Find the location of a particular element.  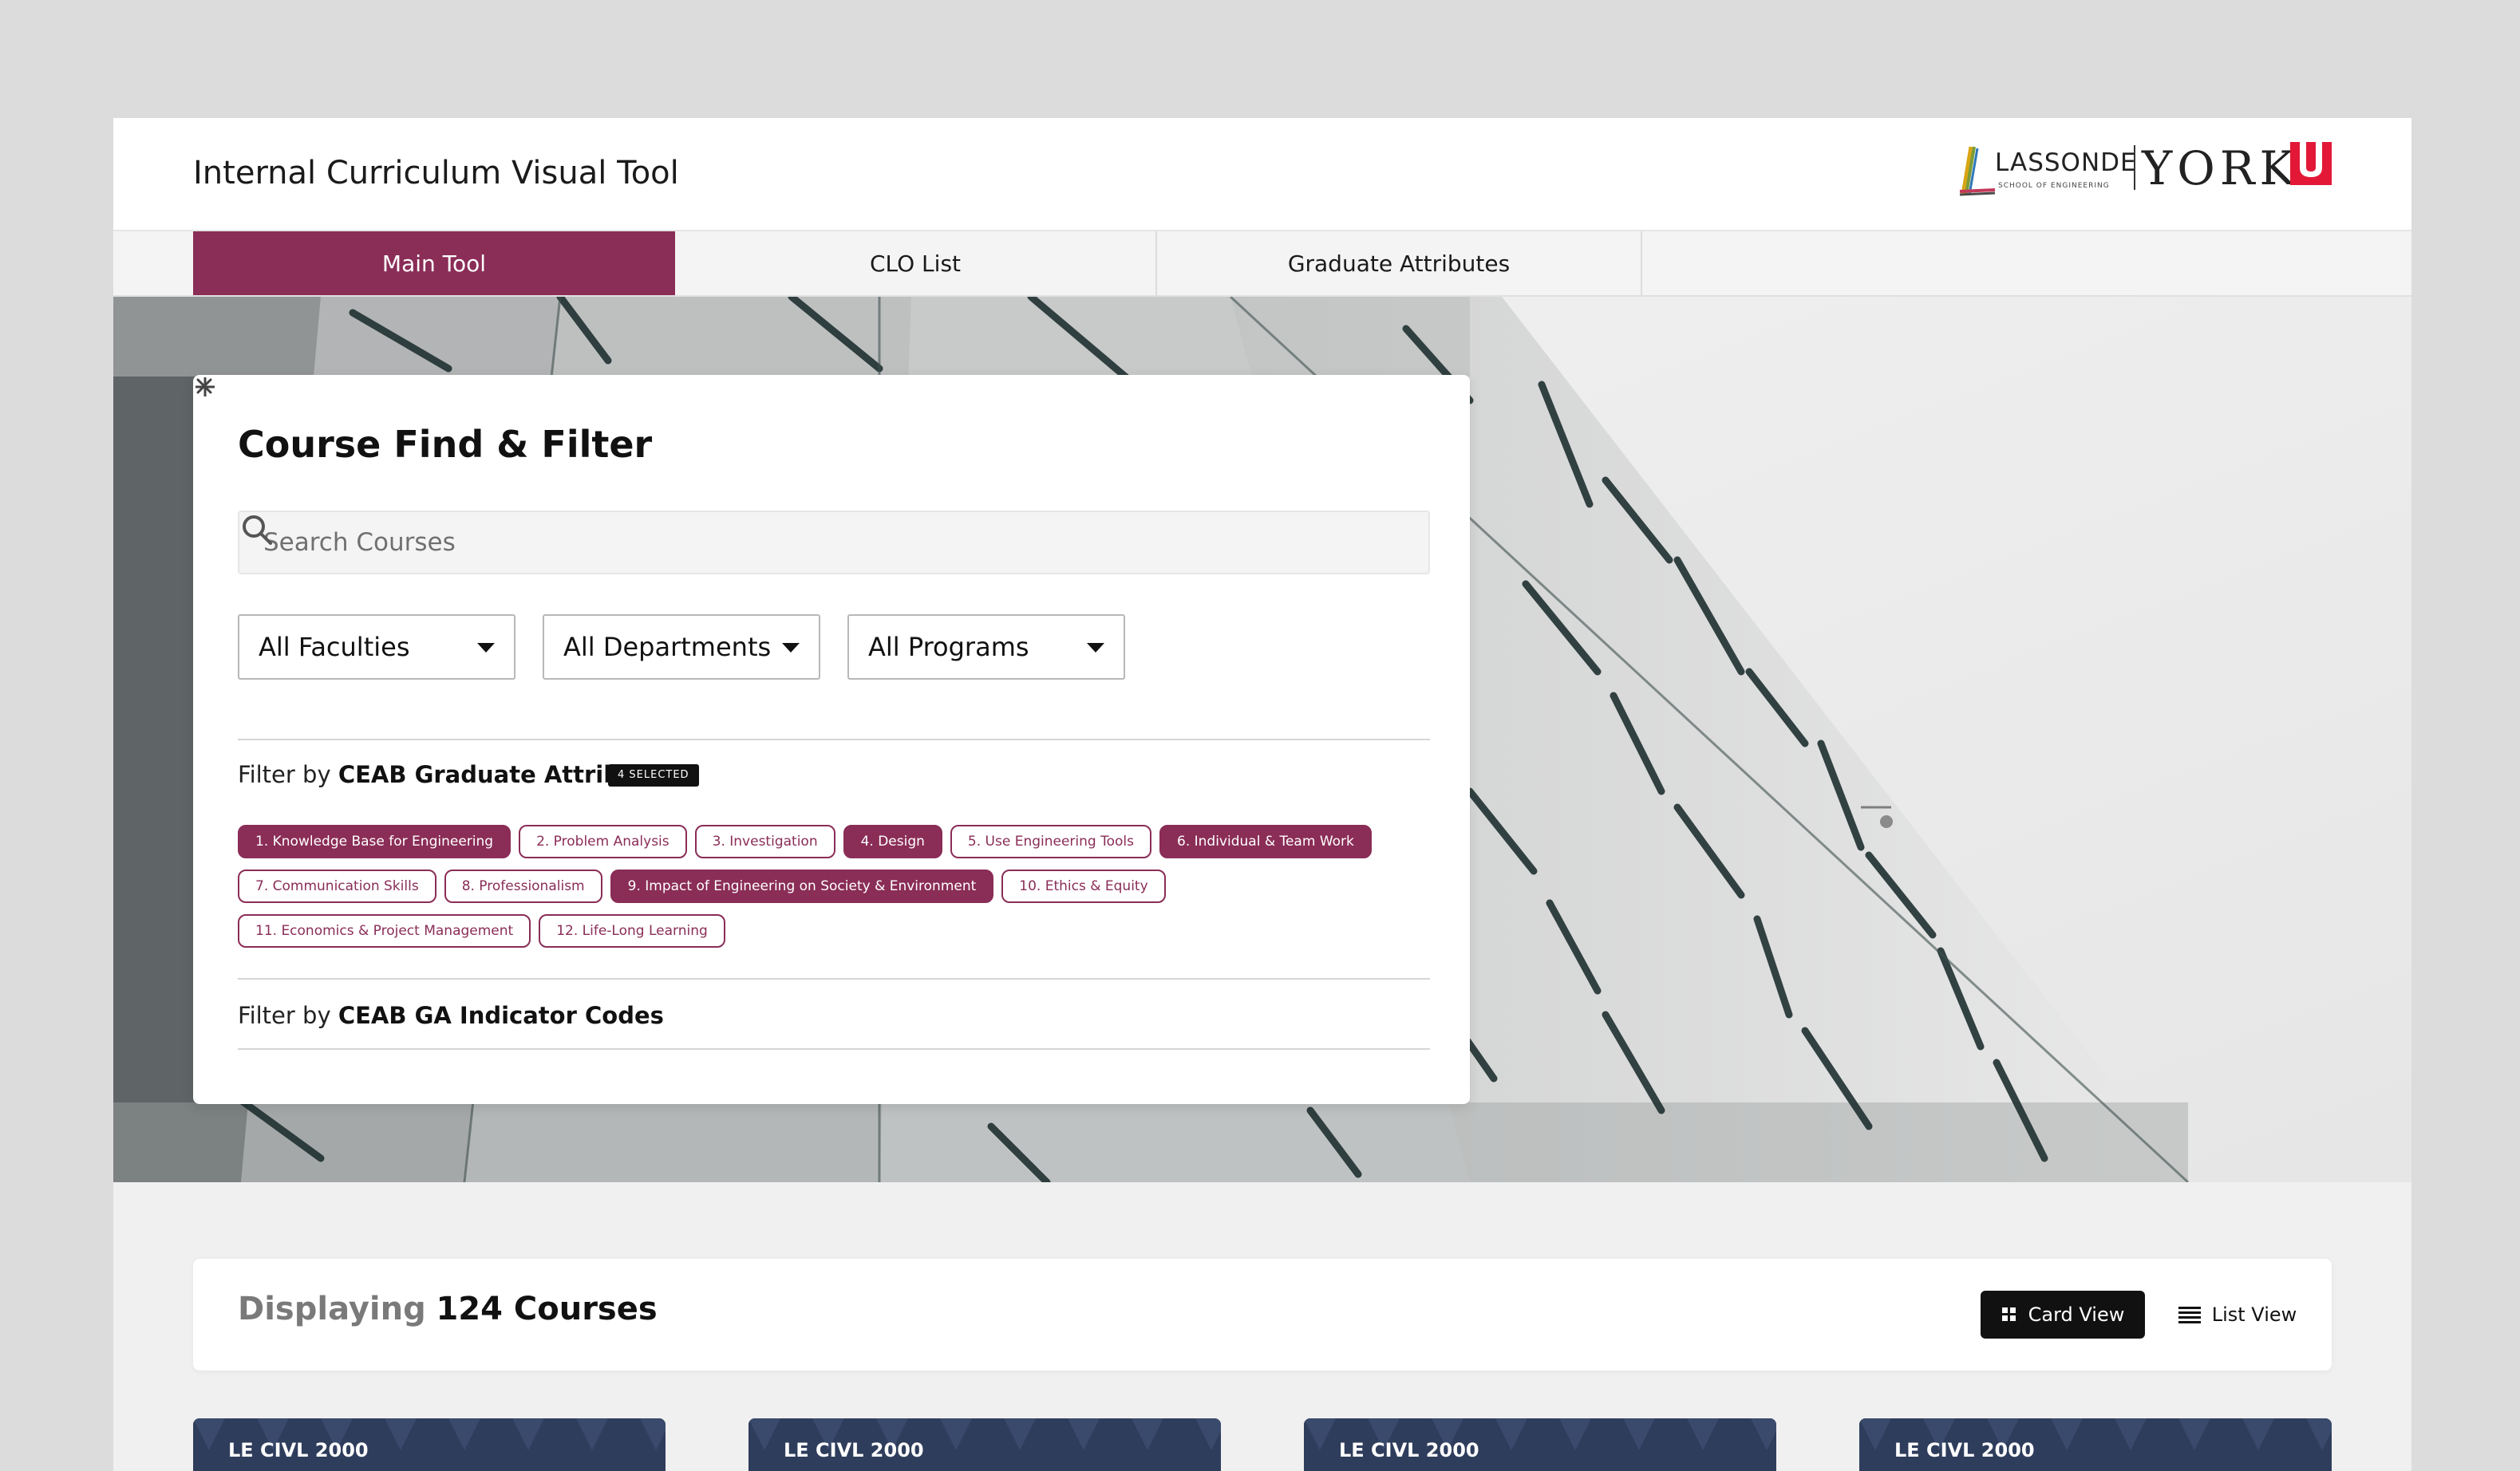

chip-ga-12: 12. Life-Long Learning is located at coordinates (632, 931).